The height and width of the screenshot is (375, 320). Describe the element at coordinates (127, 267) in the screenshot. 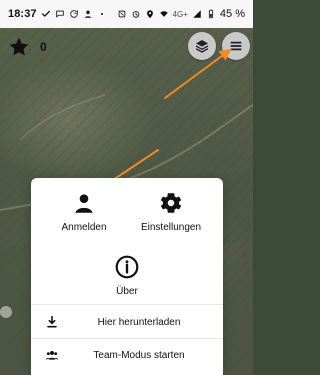

I see `info-icon` at that location.